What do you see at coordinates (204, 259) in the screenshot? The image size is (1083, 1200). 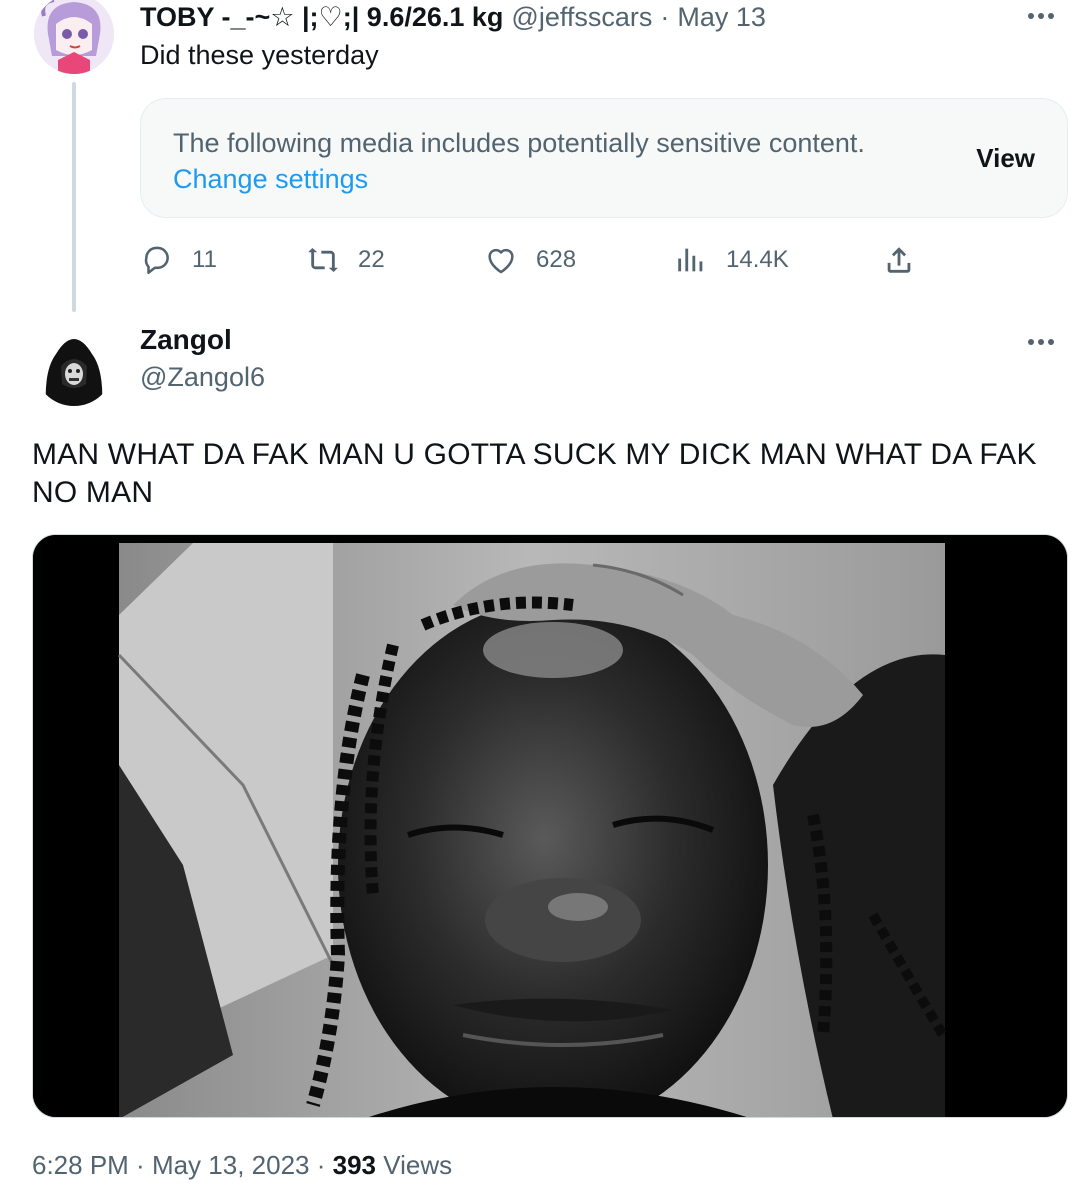 I see `reply-count: 11` at bounding box center [204, 259].